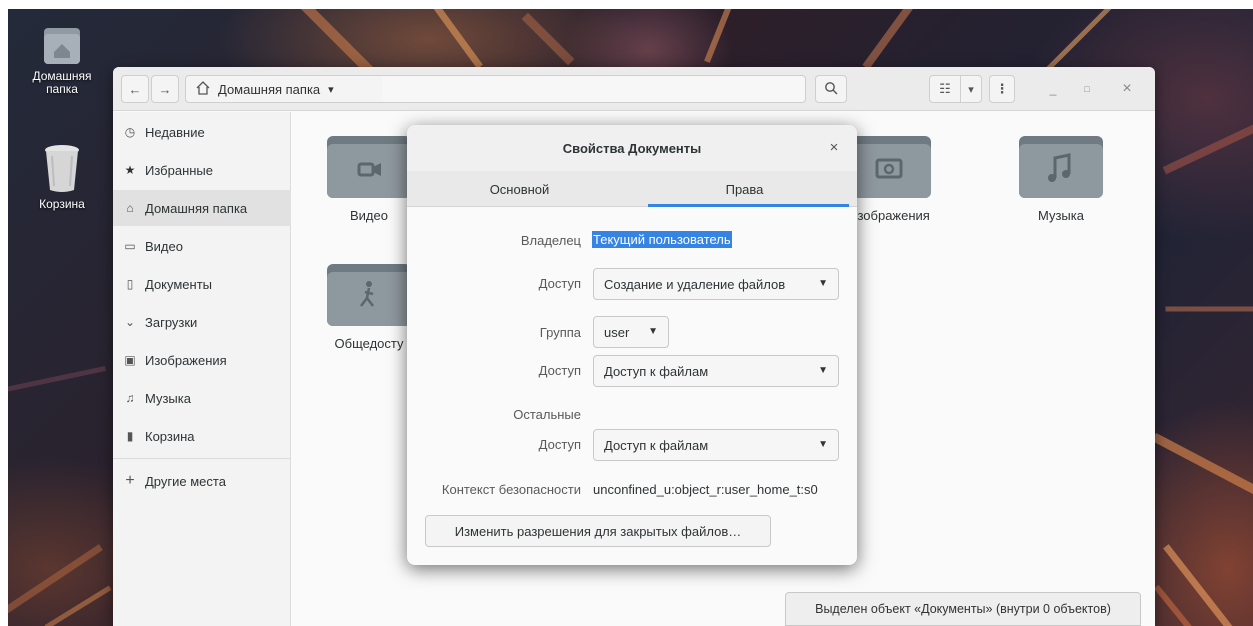 The height and width of the screenshot is (626, 1253). Describe the element at coordinates (202, 246) in the screenshot. I see `sidebar-item-videos: ▭ Видео` at that location.